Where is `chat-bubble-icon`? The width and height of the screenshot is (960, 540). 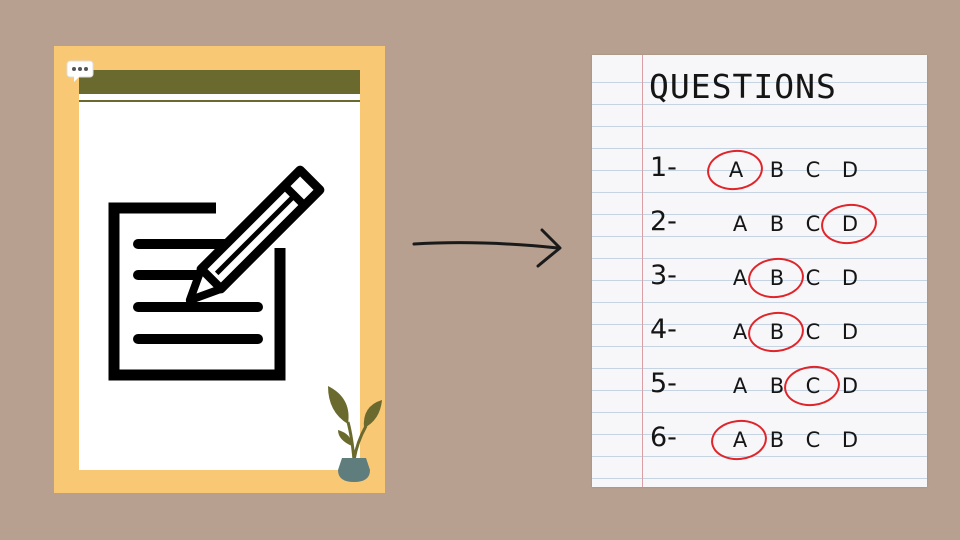 chat-bubble-icon is located at coordinates (80, 71).